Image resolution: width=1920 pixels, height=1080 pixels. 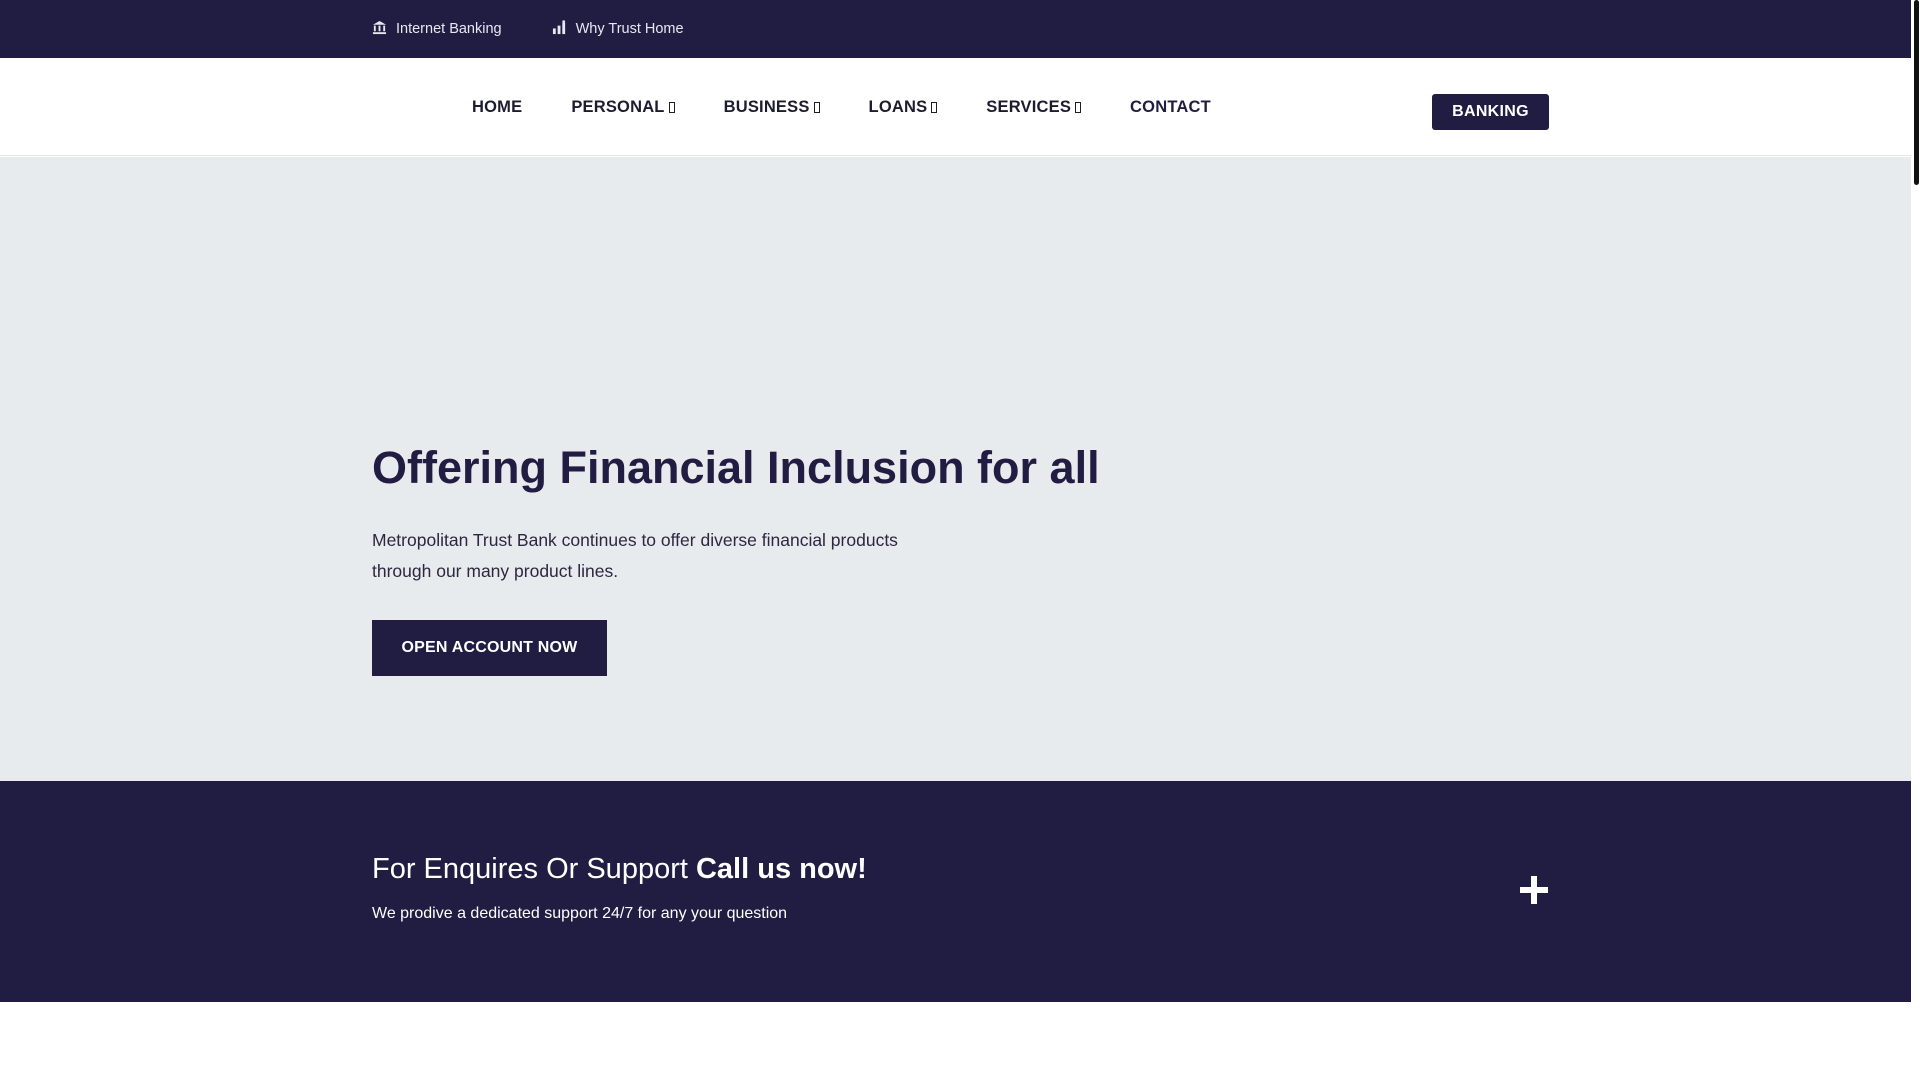 I want to click on nav-business-label: BUSINESS, so click(x=766, y=106).